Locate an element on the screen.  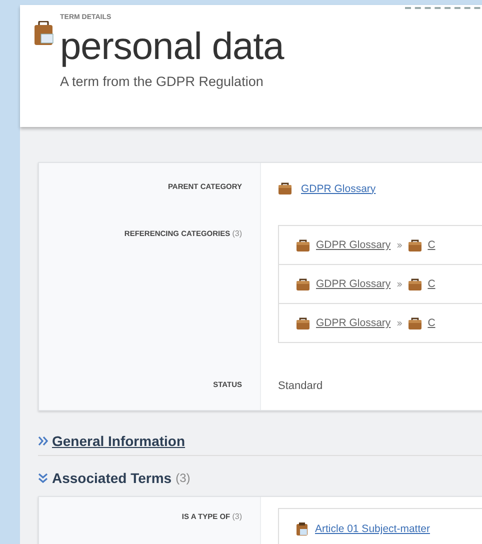
double-chevron-right-icon is located at coordinates (43, 441).